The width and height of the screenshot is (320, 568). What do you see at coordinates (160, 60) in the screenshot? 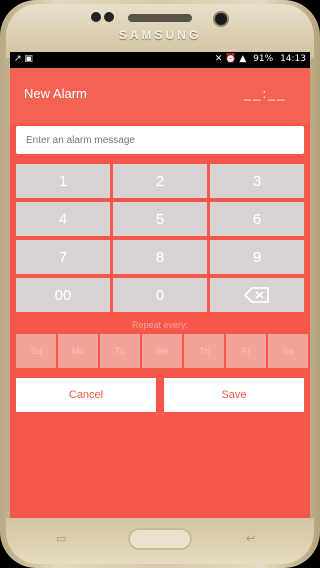
I see `status-bar: ↗ ▣ ✕ ⏰ ▲ 91% 14:13` at bounding box center [160, 60].